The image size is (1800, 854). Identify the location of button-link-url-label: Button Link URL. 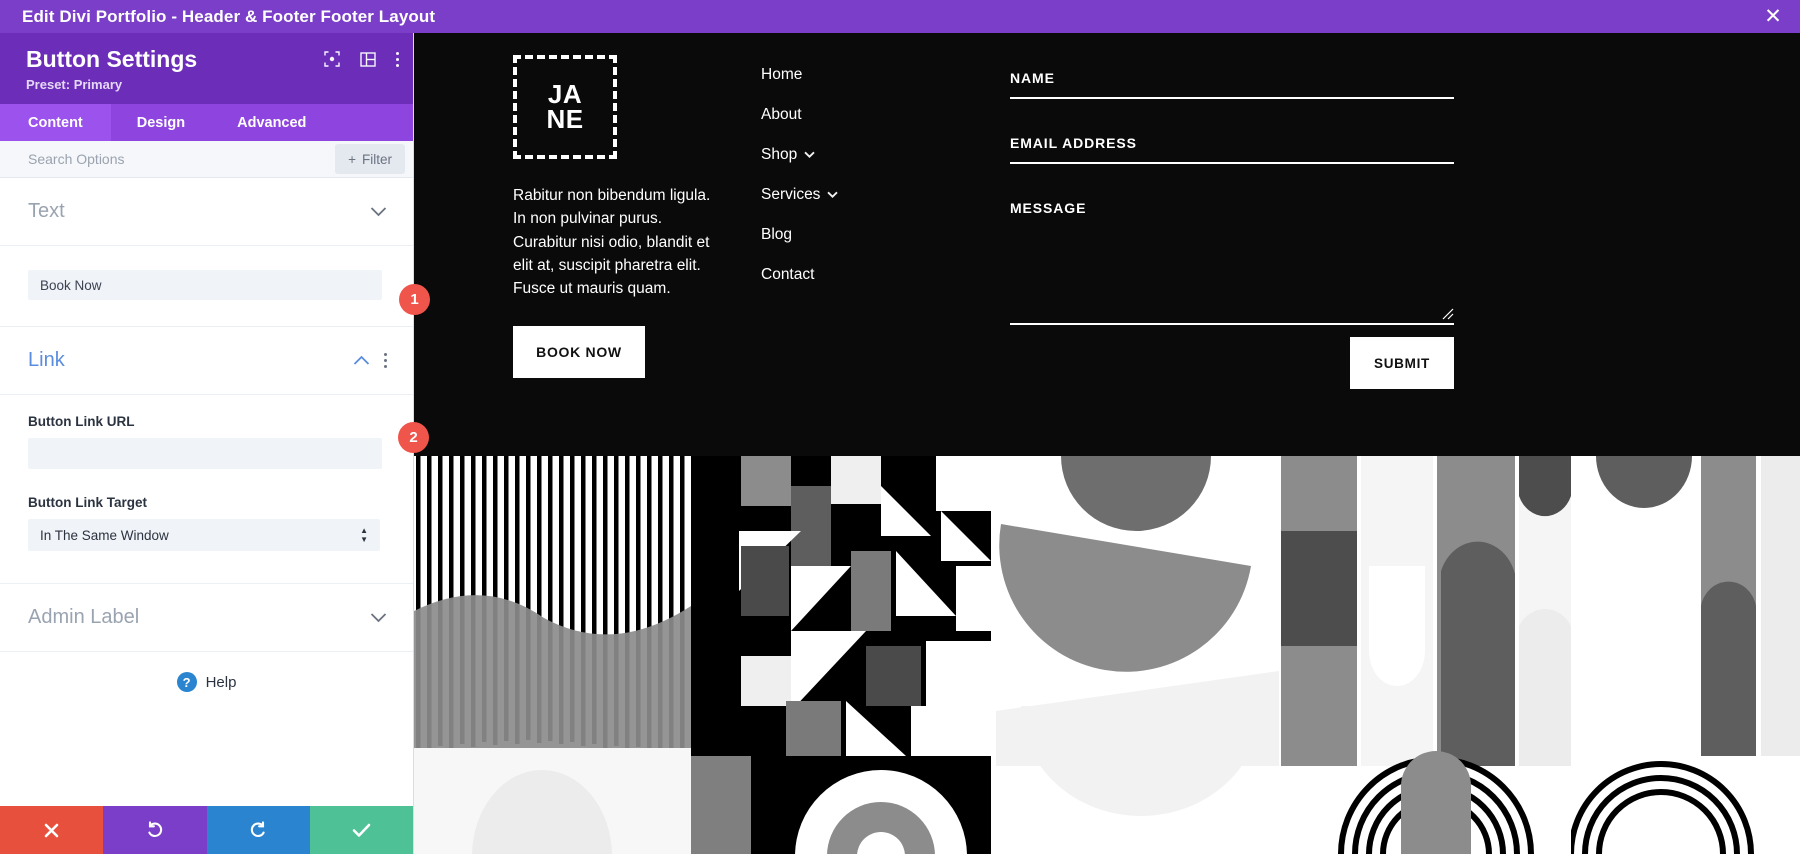
(81, 422).